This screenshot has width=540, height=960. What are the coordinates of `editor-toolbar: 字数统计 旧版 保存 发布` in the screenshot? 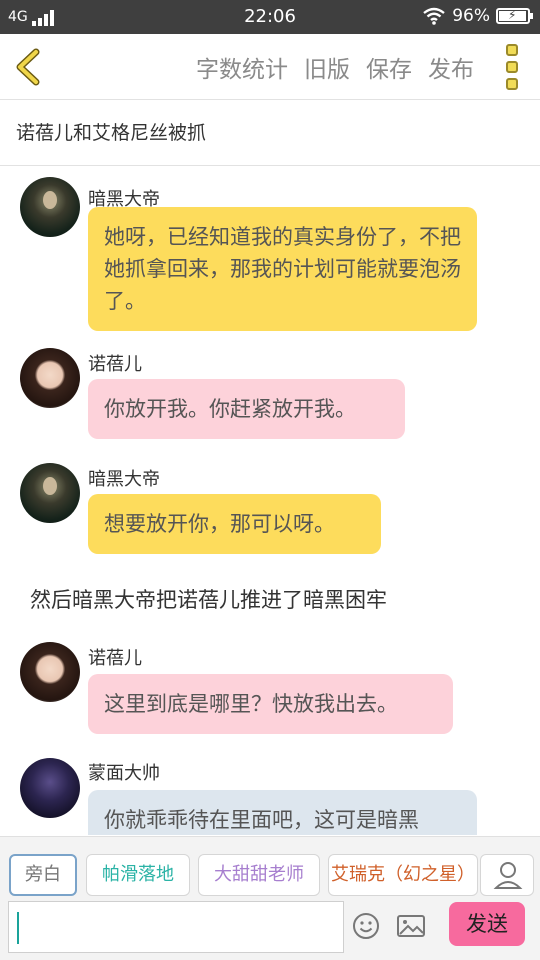 It's located at (270, 67).